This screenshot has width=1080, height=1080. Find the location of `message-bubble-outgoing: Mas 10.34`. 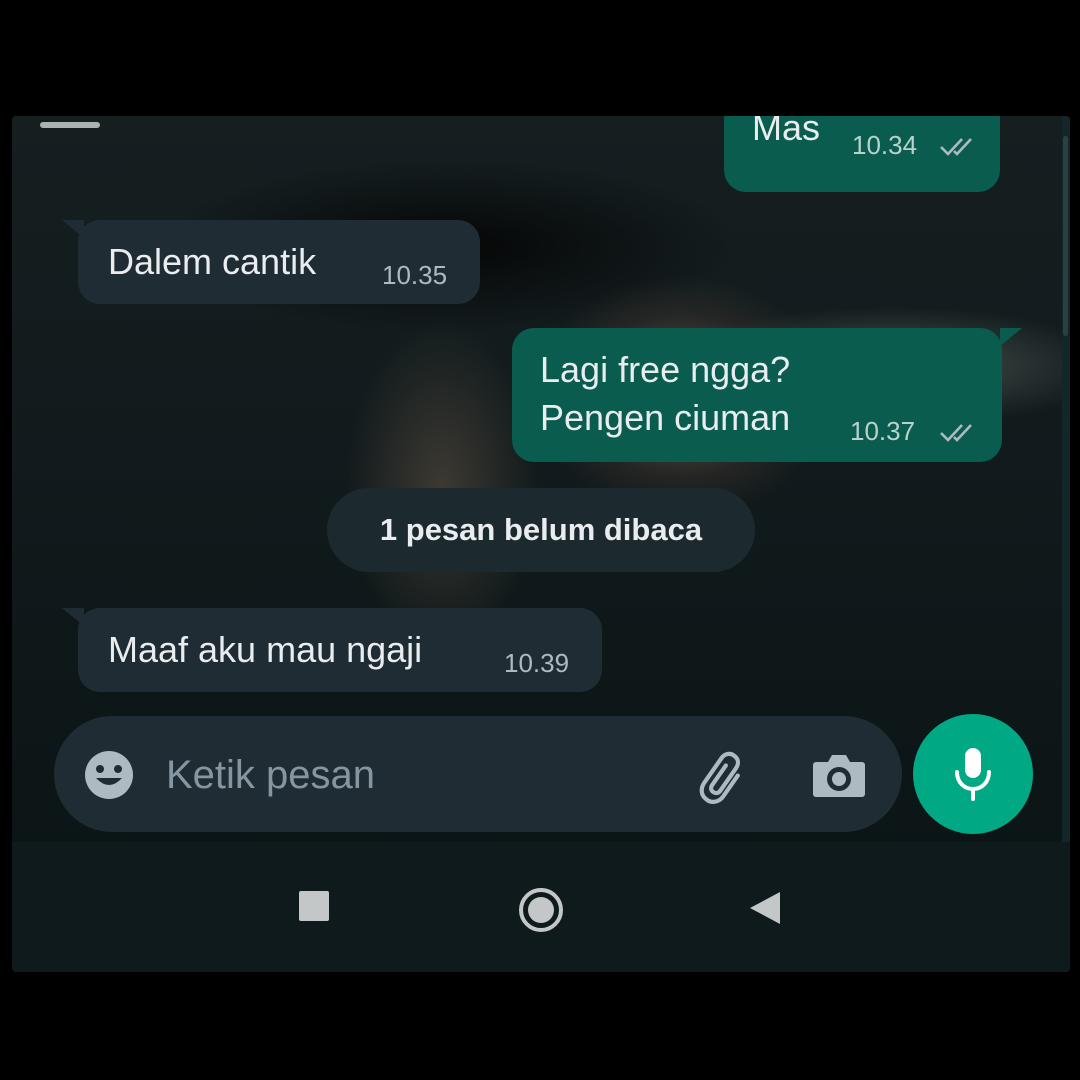

message-bubble-outgoing: Mas 10.34 is located at coordinates (862, 154).